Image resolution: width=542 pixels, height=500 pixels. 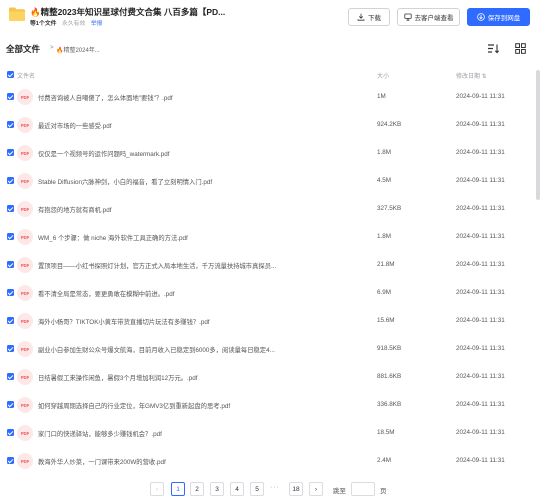 What do you see at coordinates (471, 75) in the screenshot?
I see `column-date-header: 修改日期 ⇅` at bounding box center [471, 75].